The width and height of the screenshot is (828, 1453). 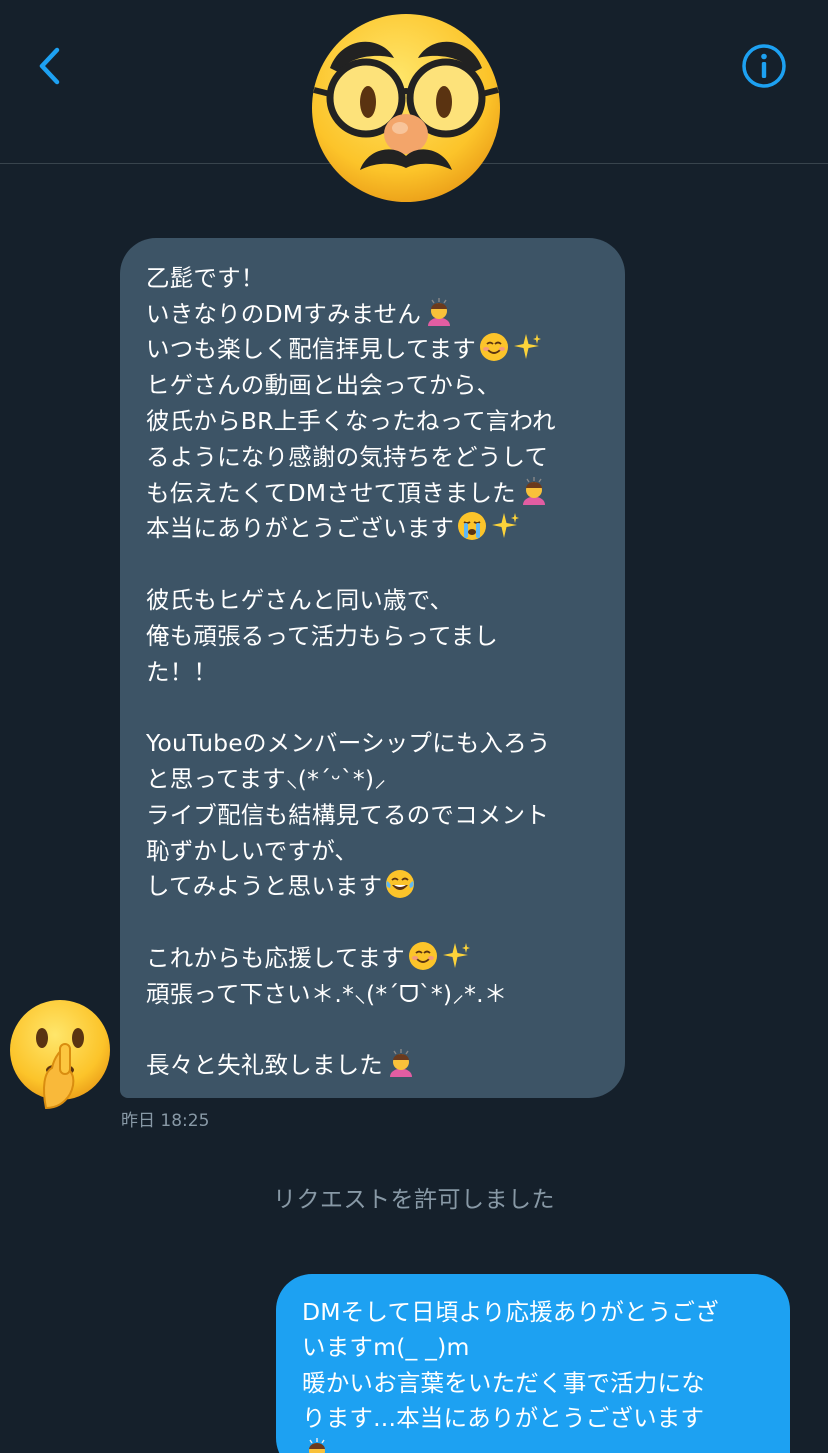 I want to click on message-line: 恥ずかしいですが、, so click(x=252, y=850).